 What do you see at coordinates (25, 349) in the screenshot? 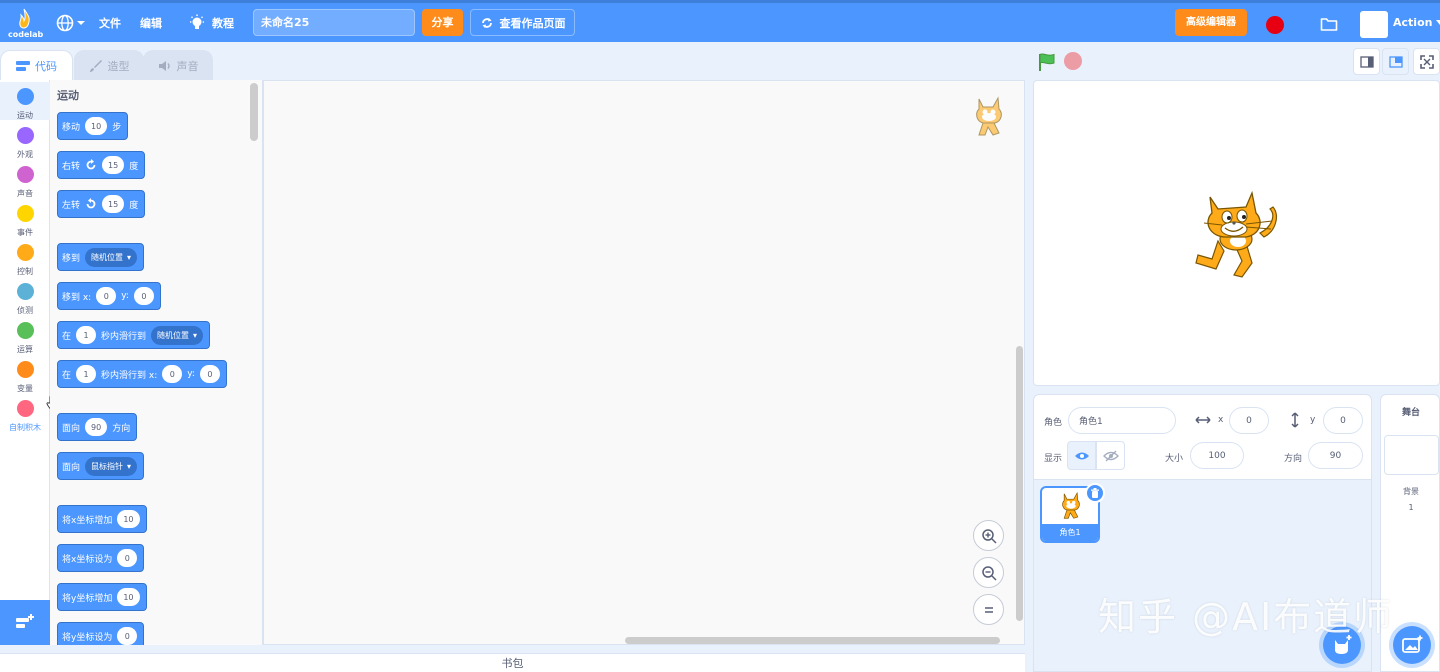
I see `category-label: 运算` at bounding box center [25, 349].